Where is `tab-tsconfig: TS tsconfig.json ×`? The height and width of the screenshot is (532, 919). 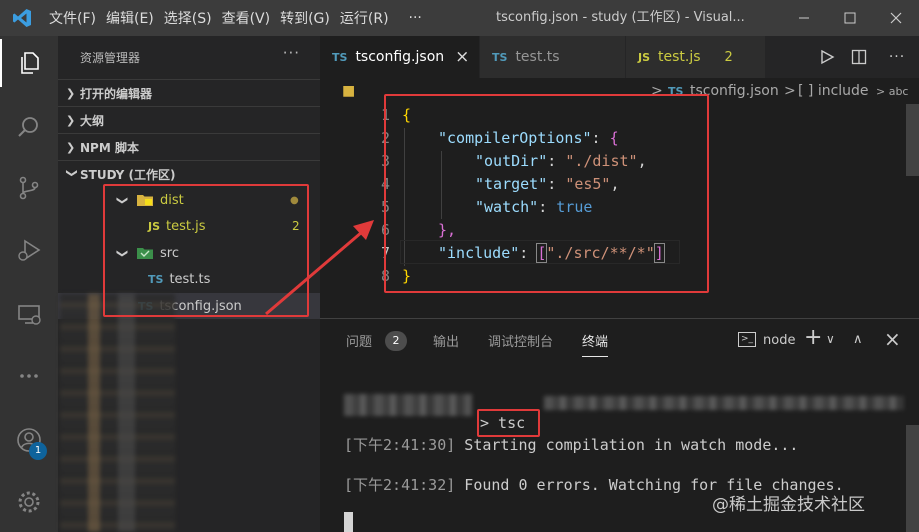
tab-tsconfig: TS tsconfig.json × is located at coordinates (400, 57).